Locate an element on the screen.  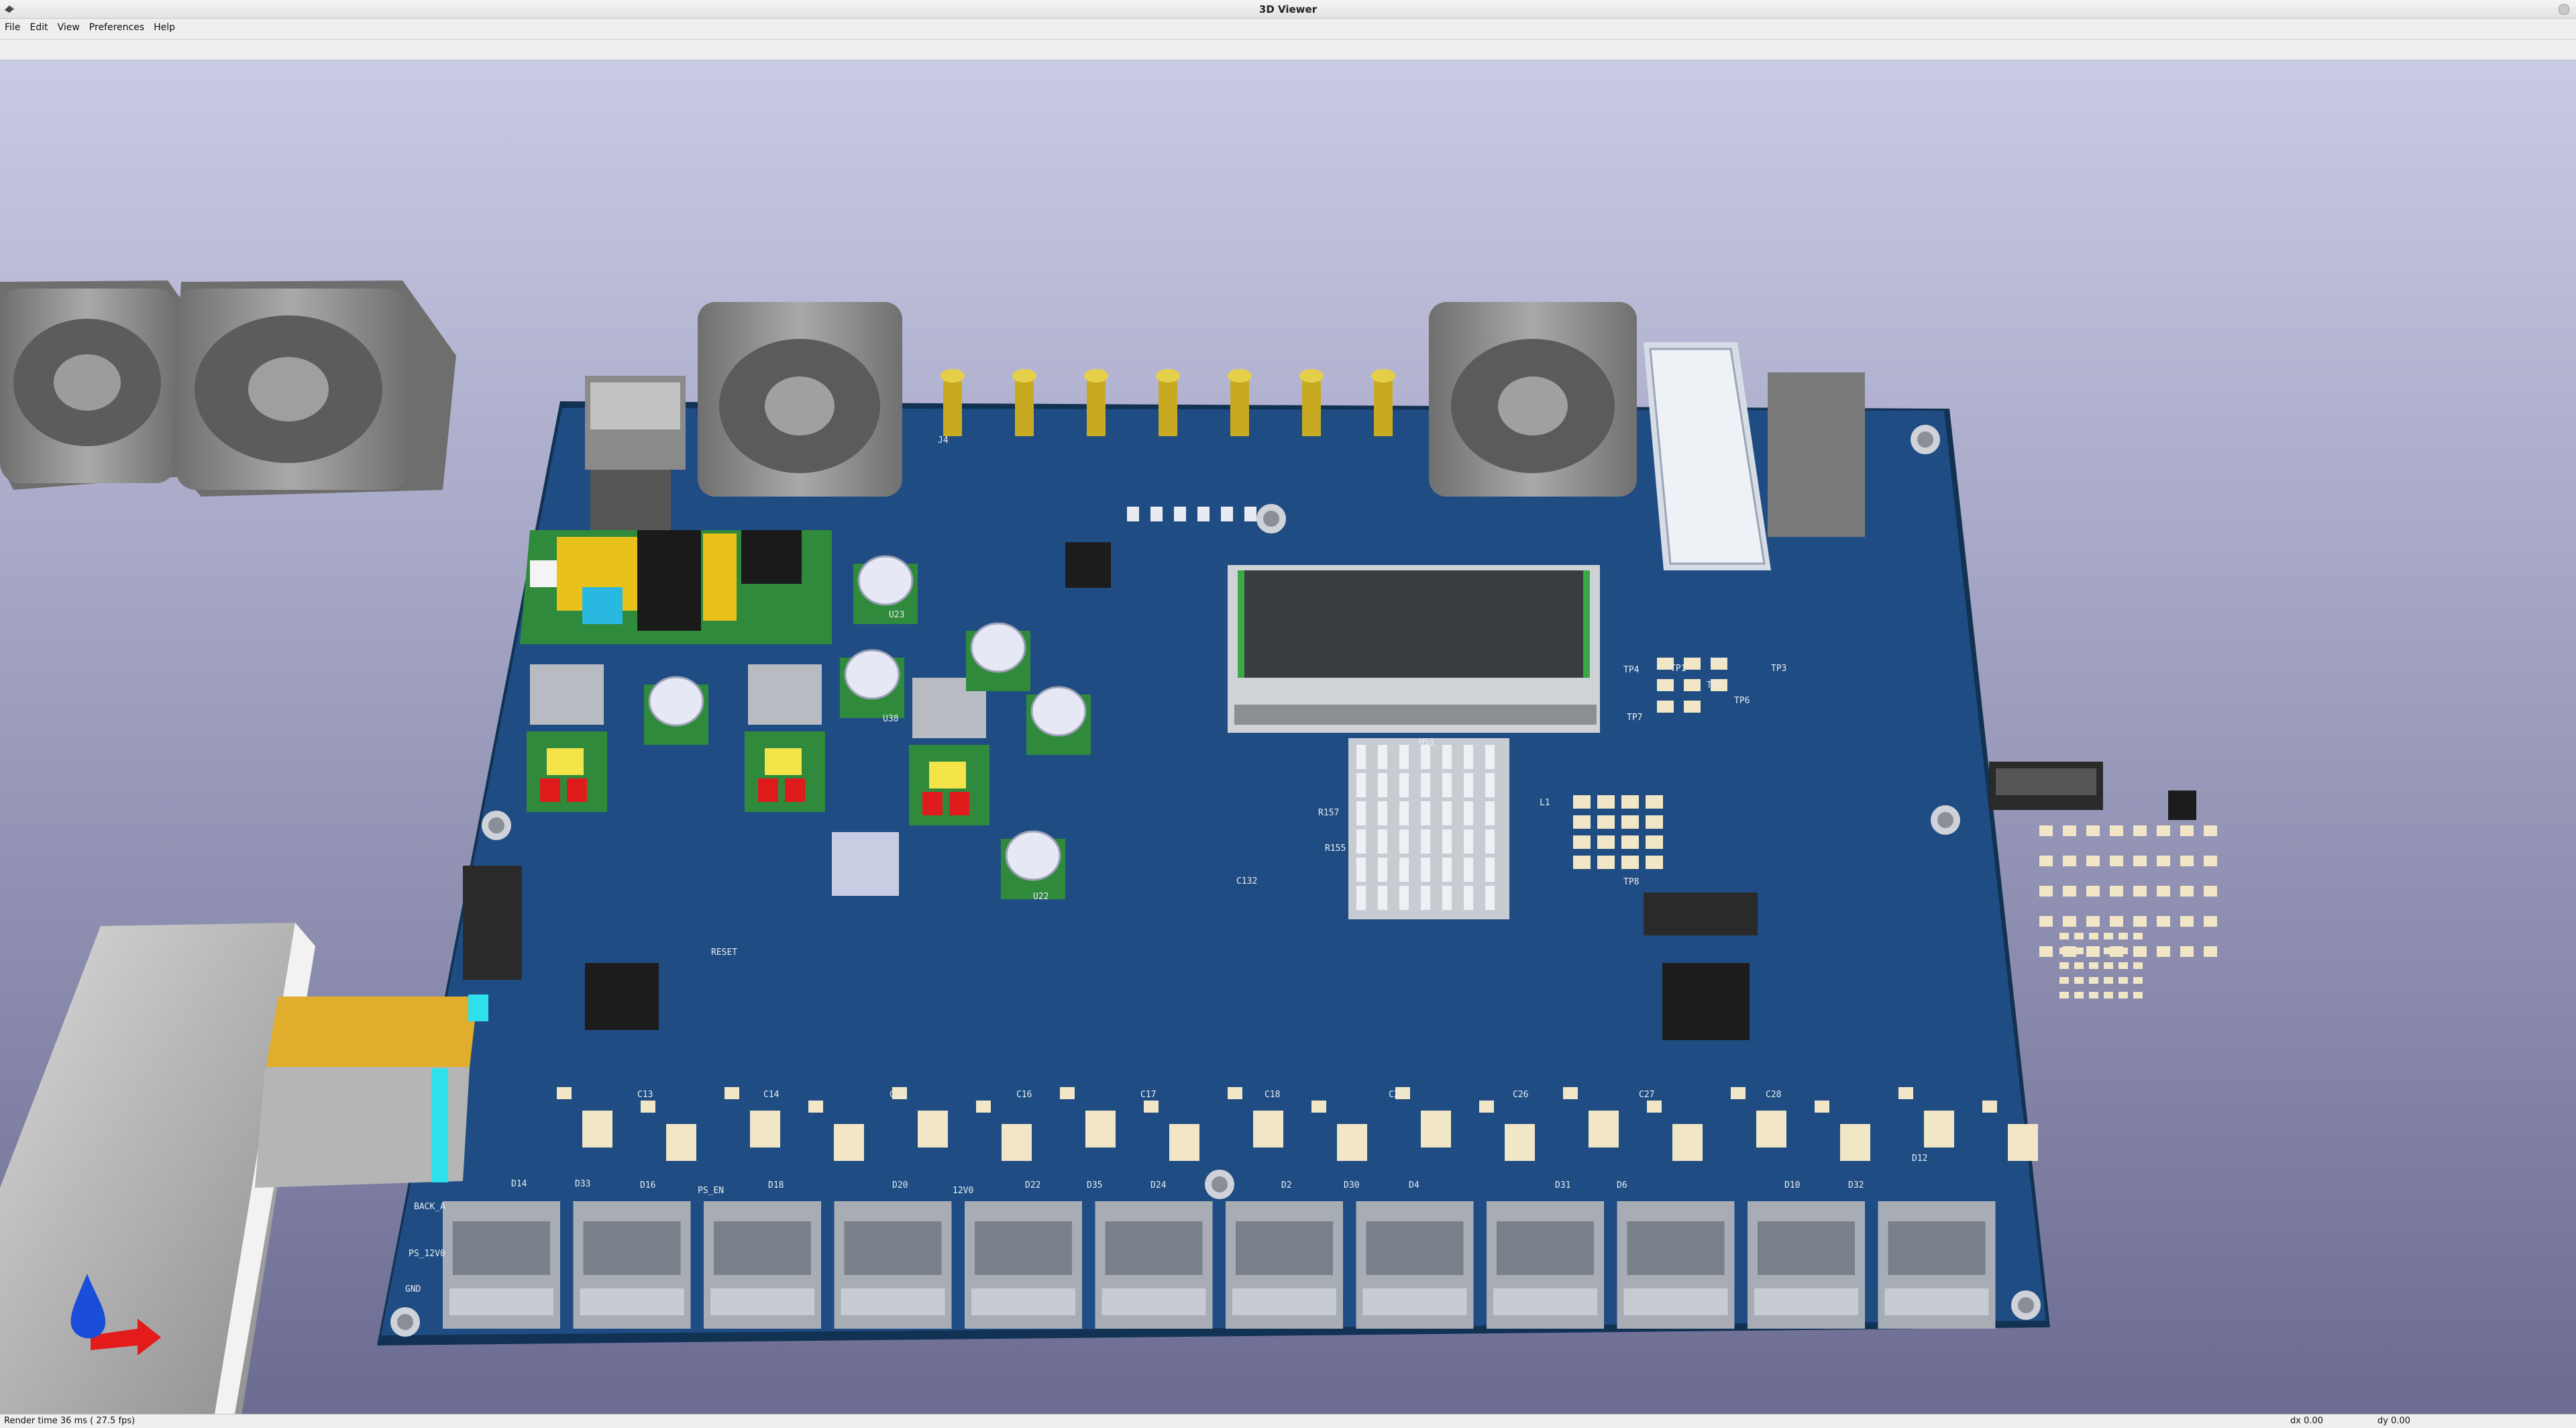
silkscreen-label: C132 is located at coordinates (1246, 881).